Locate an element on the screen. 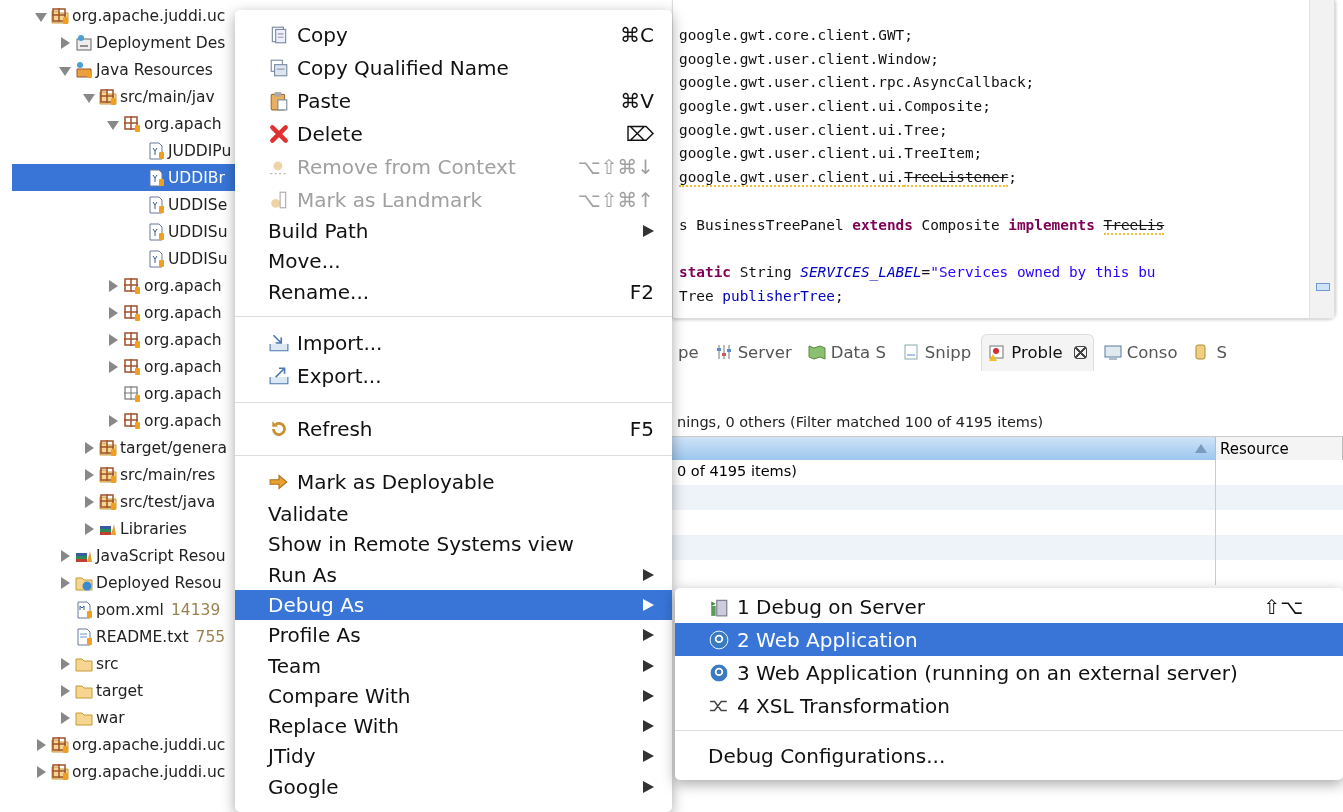 The image size is (1343, 812). code-line: google.gwt.user.client.Window; is located at coordinates (809, 59).